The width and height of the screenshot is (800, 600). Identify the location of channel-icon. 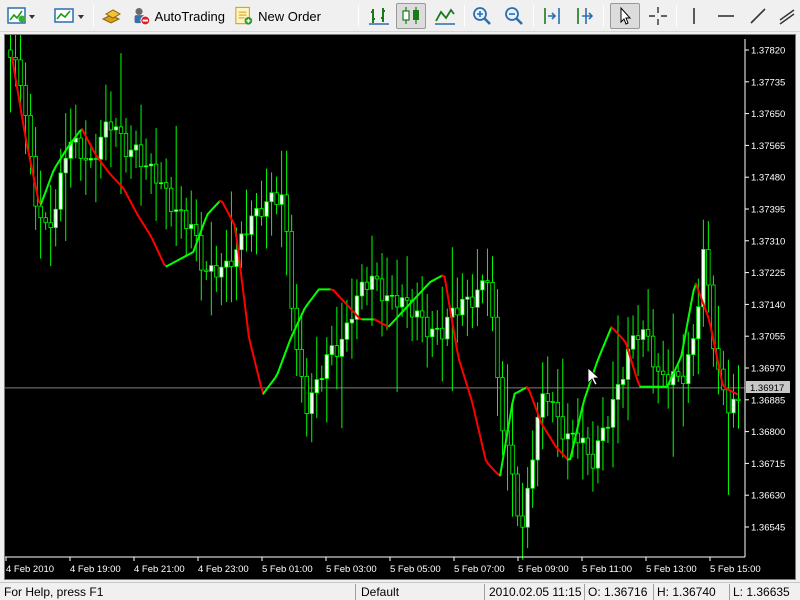
(787, 17).